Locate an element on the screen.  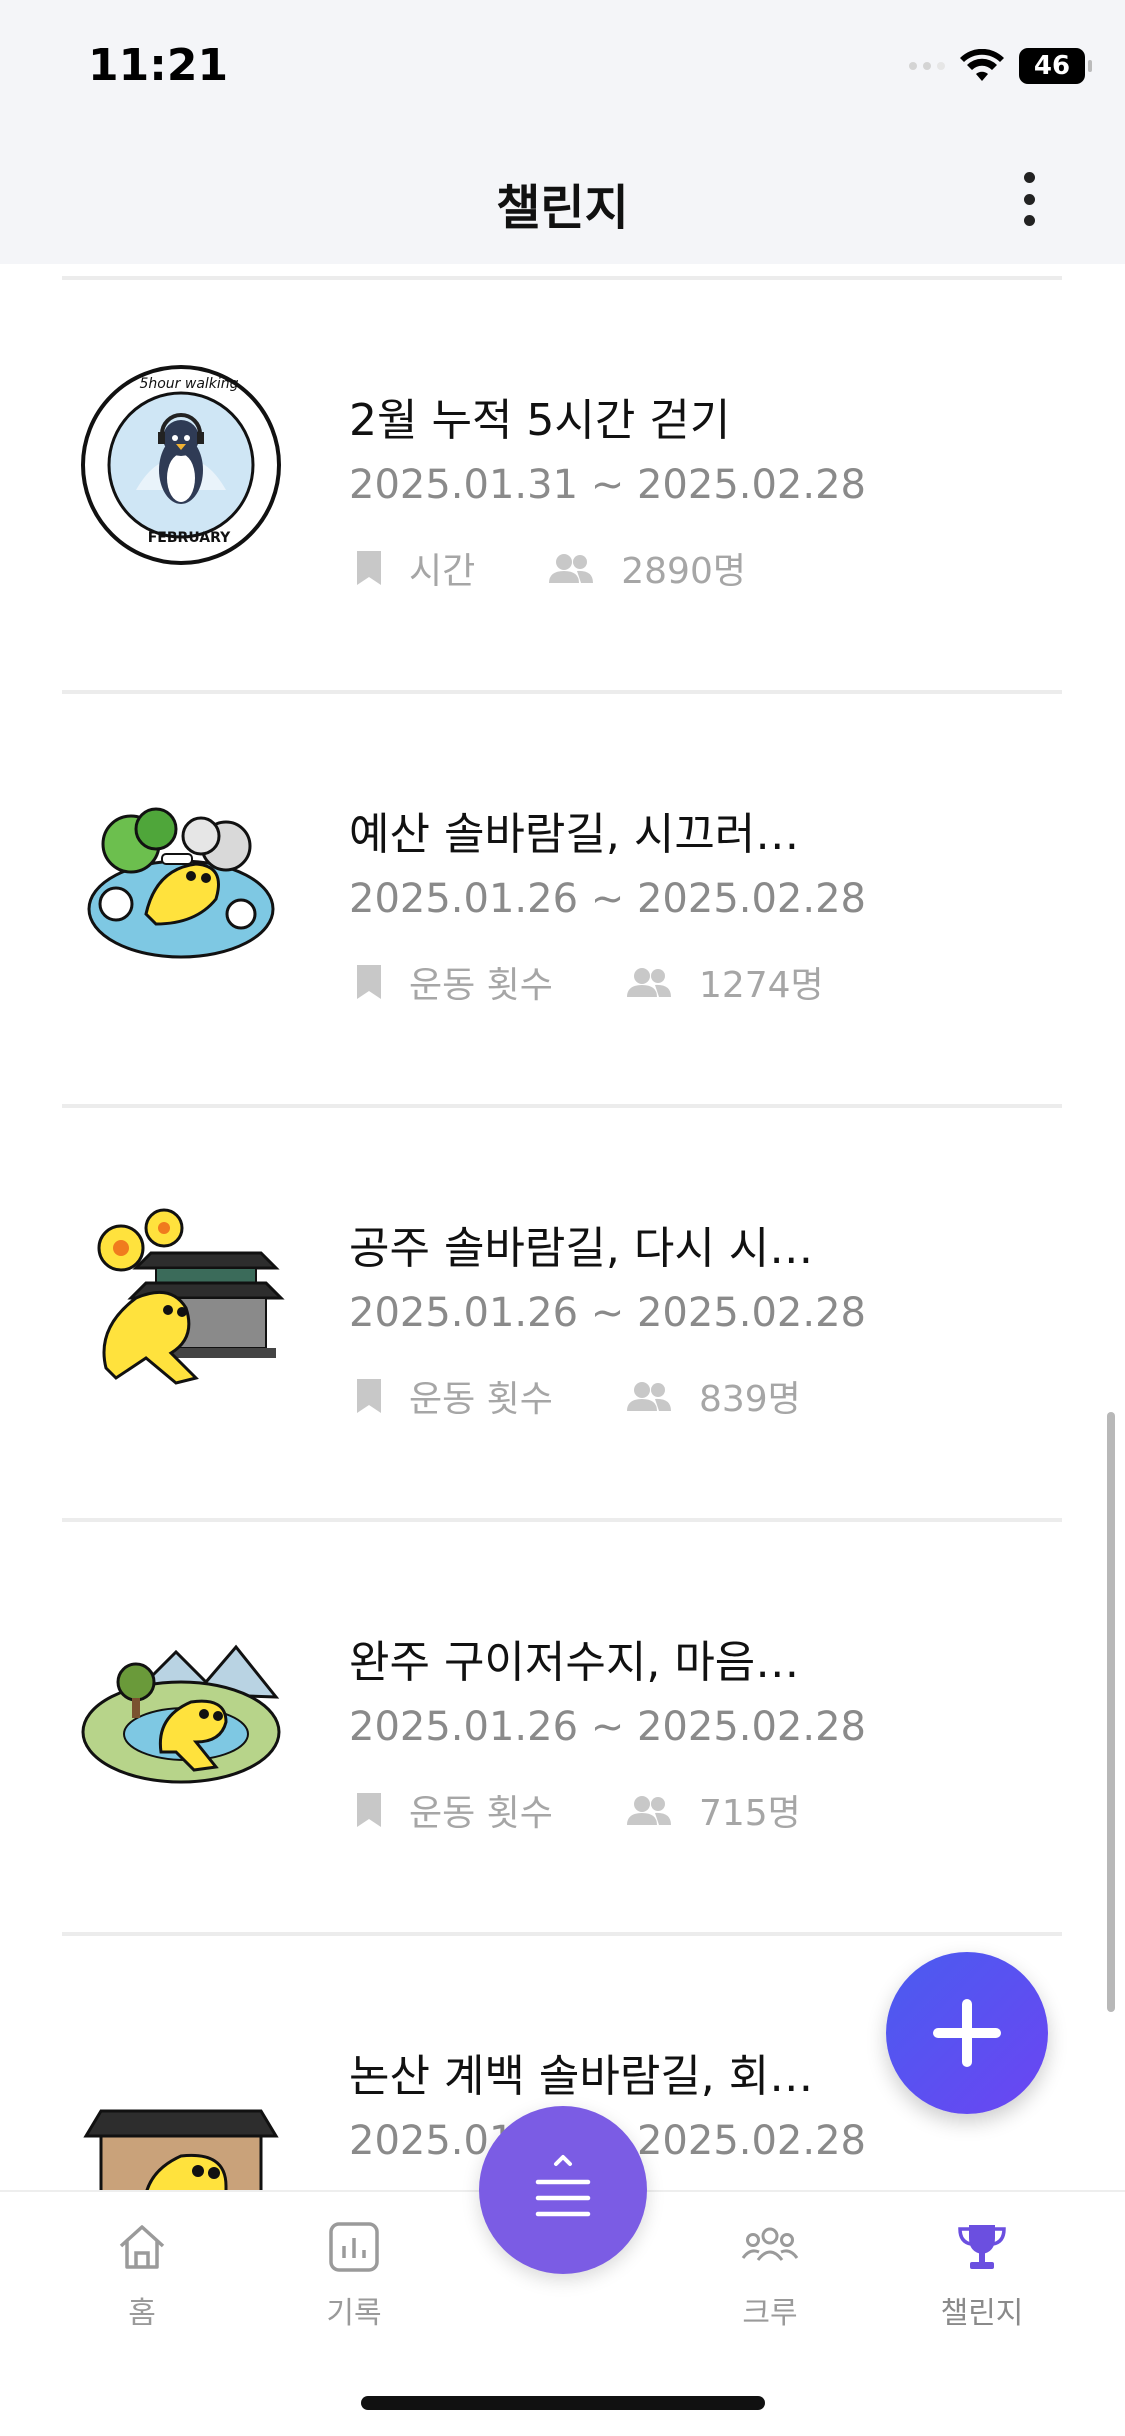
challenge-meta: 운동 횟수 1274명 is located at coordinates (625, 982).